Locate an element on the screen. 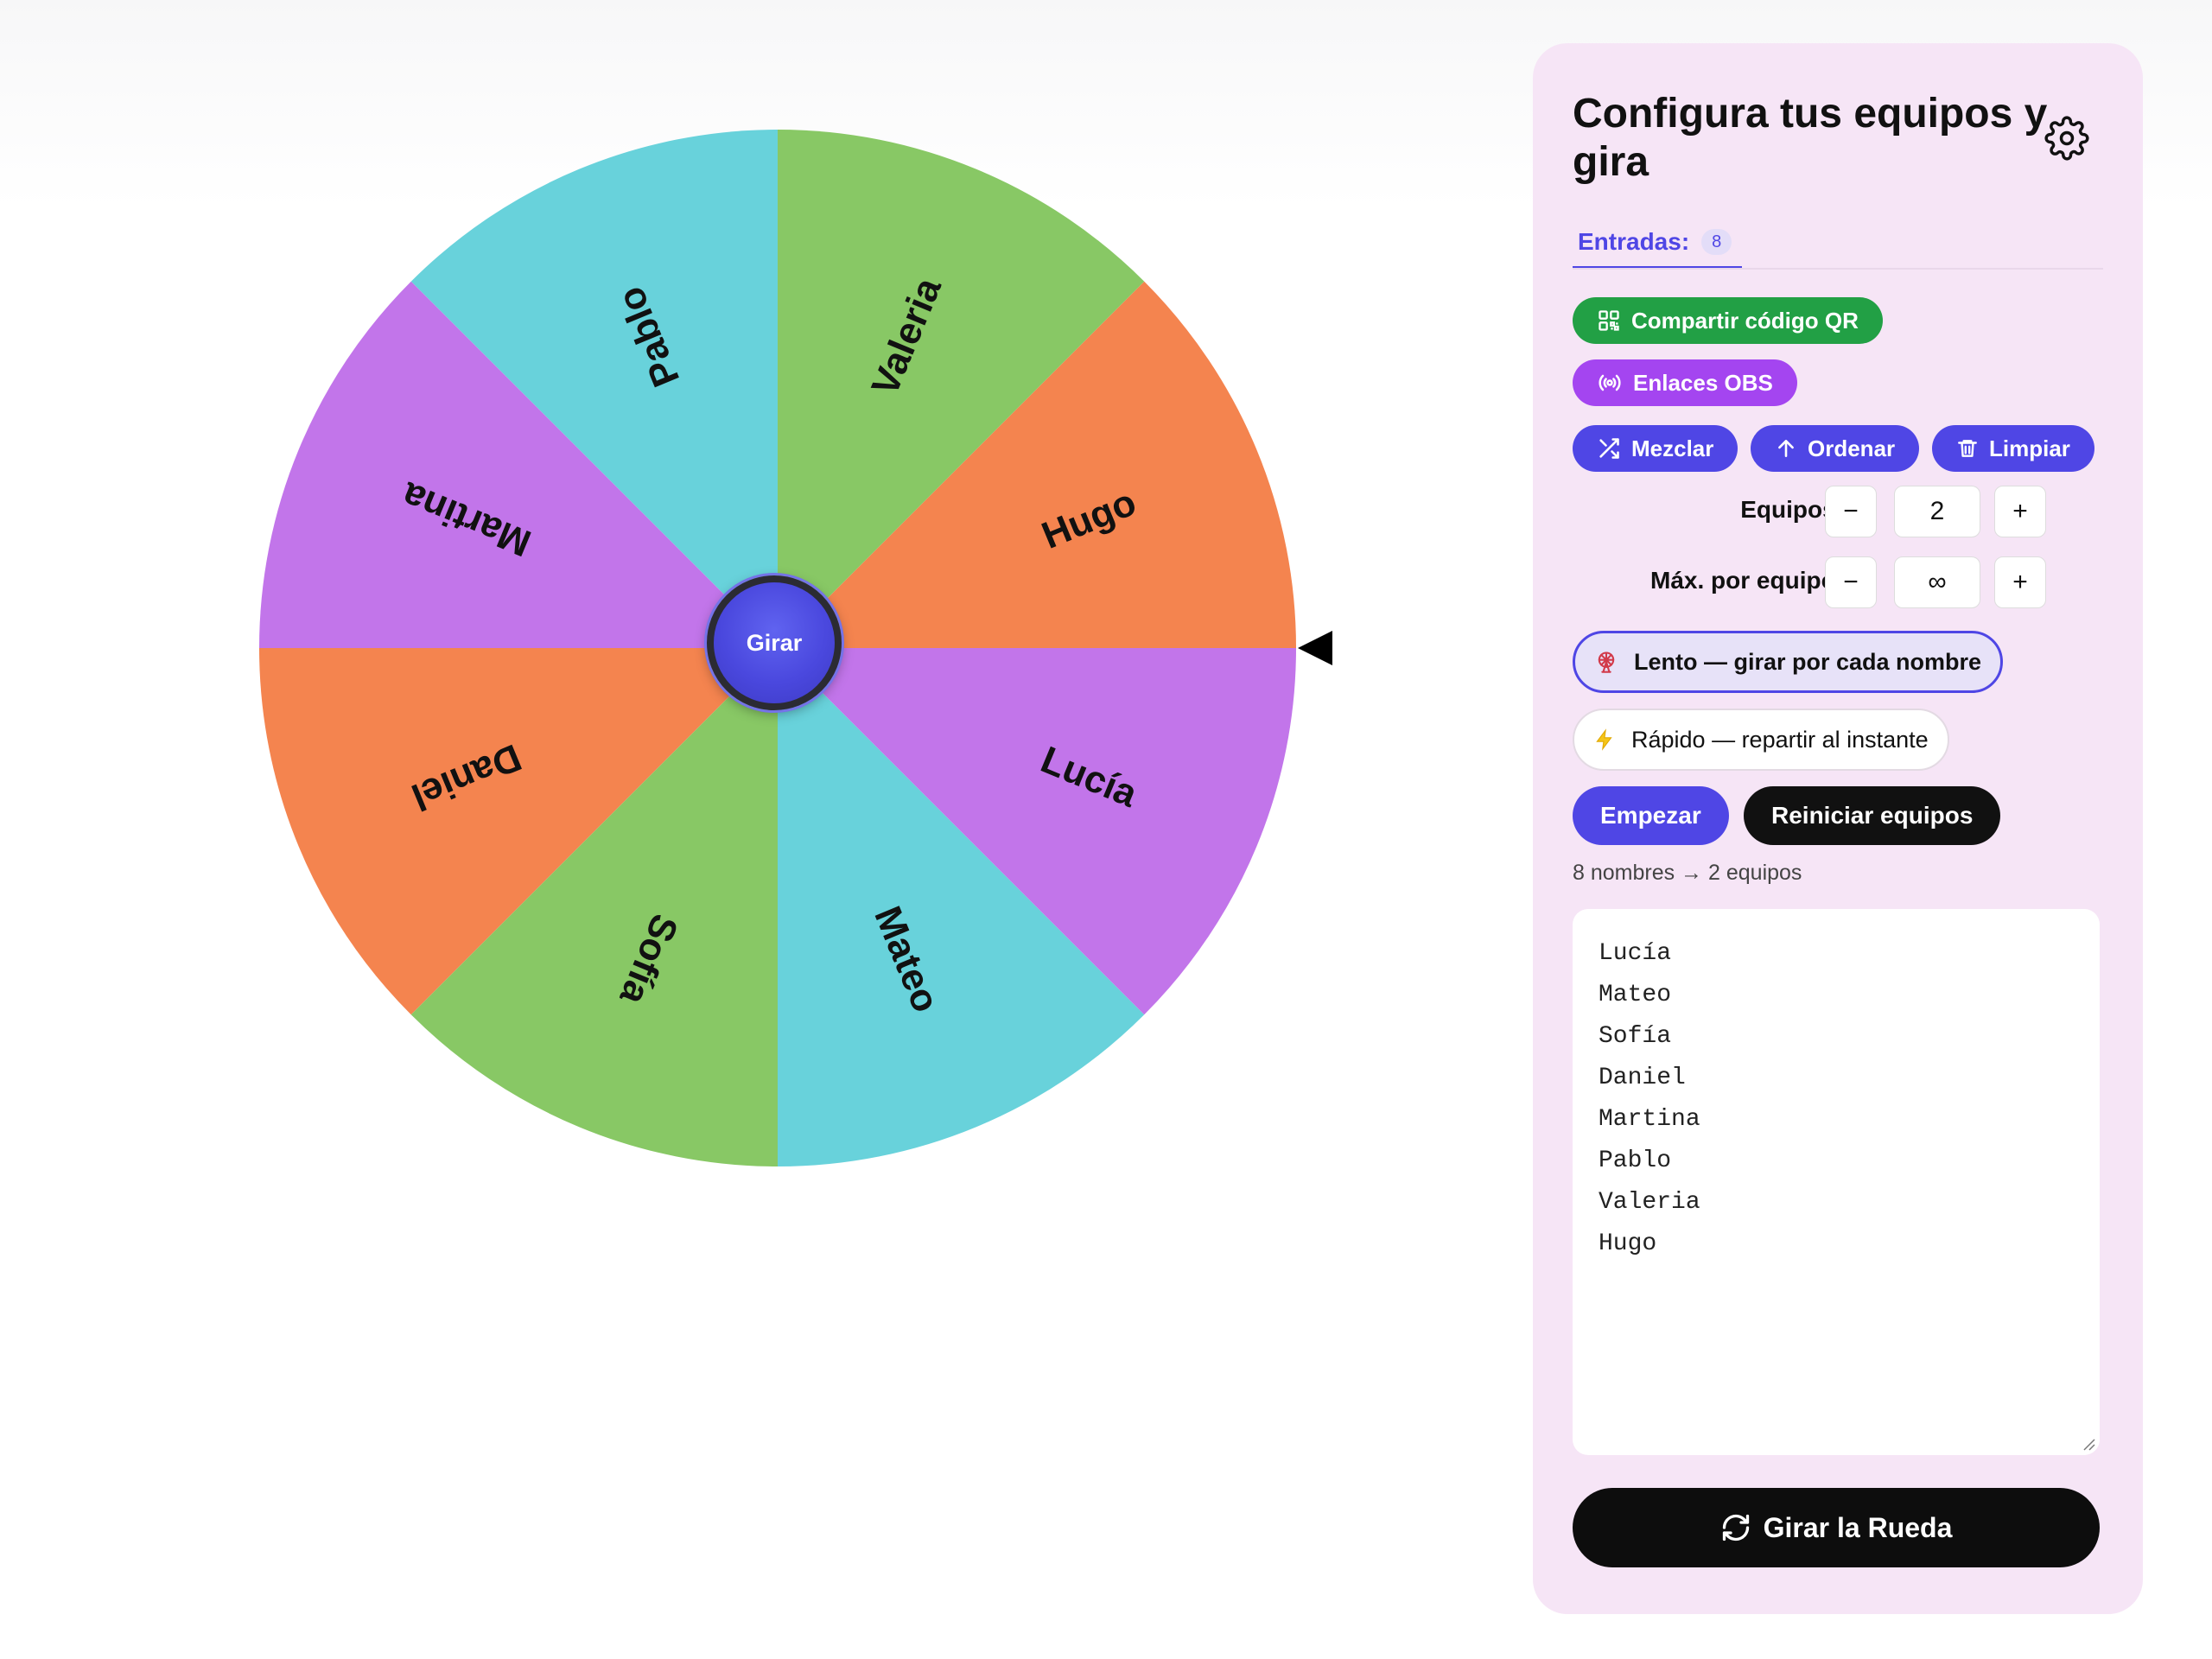  shuffle-button: Mezclar is located at coordinates (1655, 448).